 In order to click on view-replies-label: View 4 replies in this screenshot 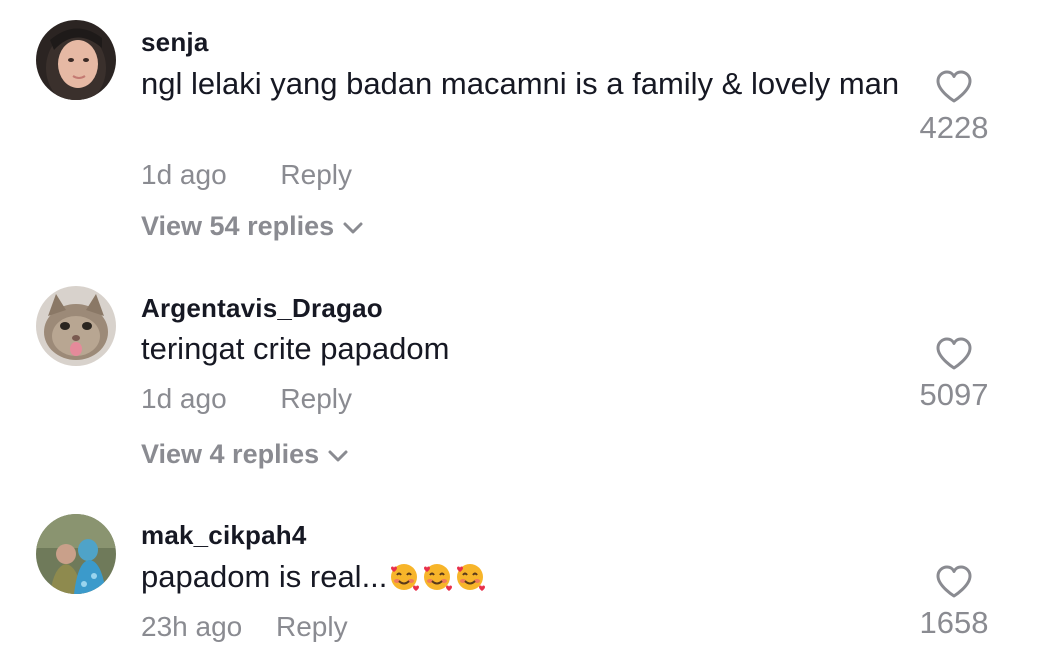, I will do `click(230, 454)`.